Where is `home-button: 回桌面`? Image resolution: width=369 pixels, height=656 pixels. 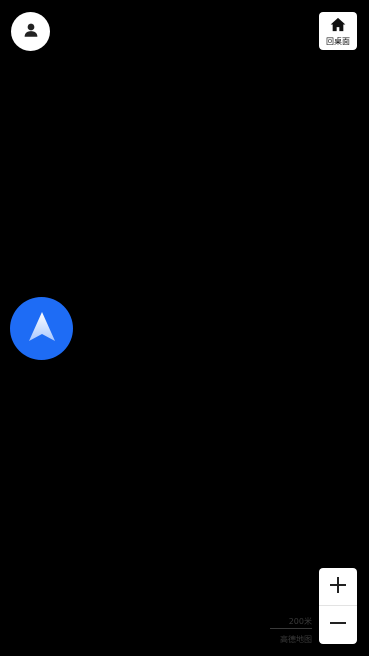
home-button: 回桌面 is located at coordinates (338, 31).